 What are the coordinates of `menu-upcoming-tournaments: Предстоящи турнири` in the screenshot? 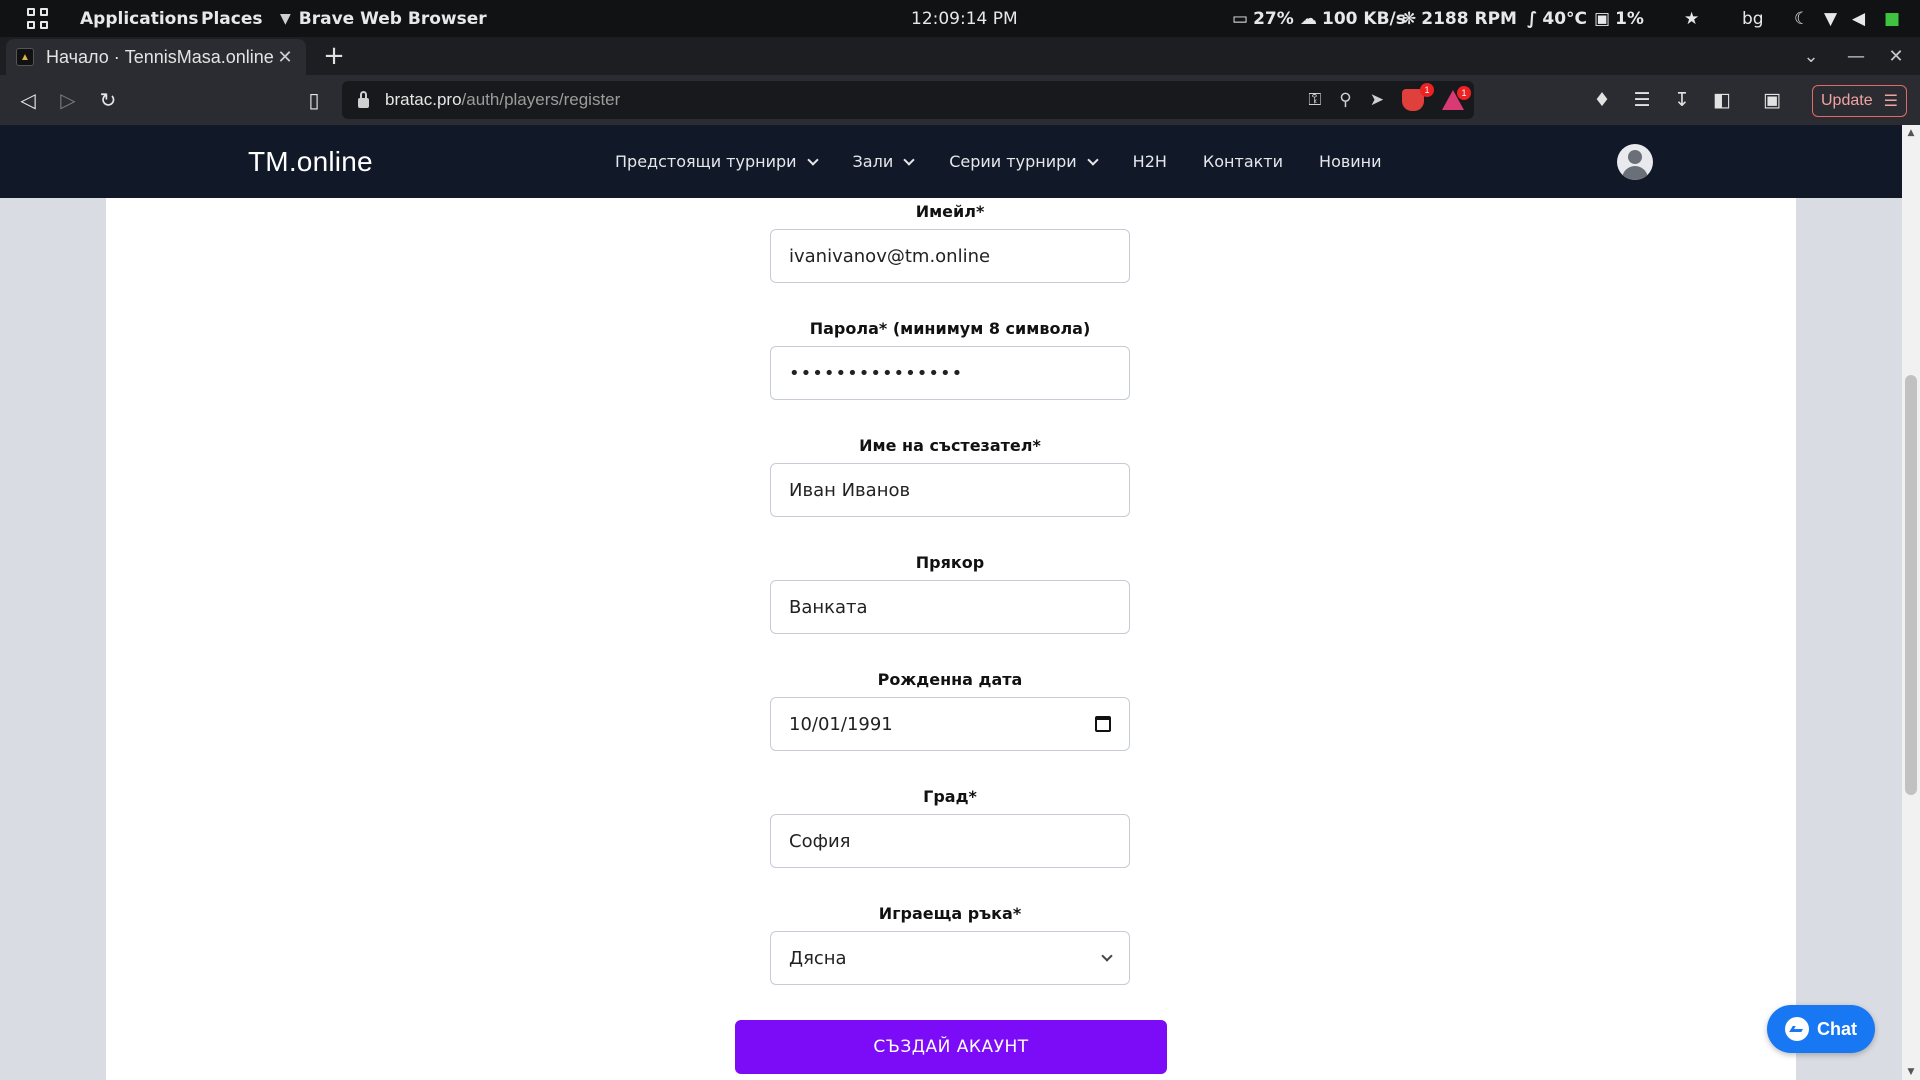 It's located at (717, 161).